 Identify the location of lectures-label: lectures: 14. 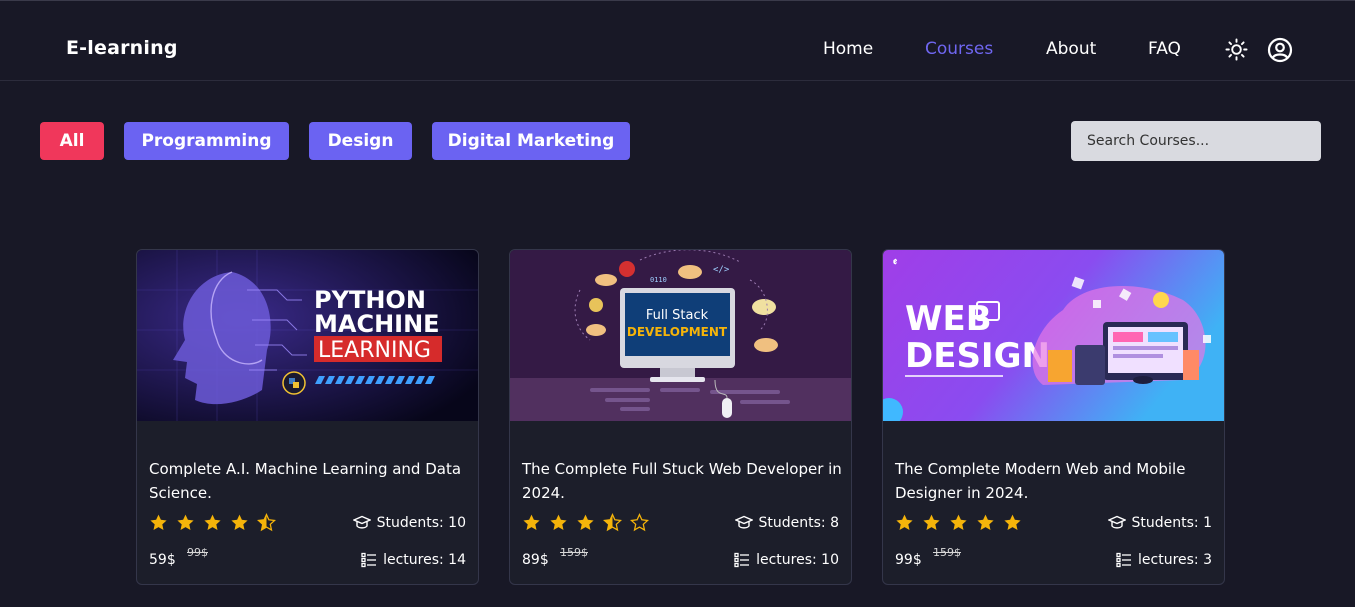
(424, 560).